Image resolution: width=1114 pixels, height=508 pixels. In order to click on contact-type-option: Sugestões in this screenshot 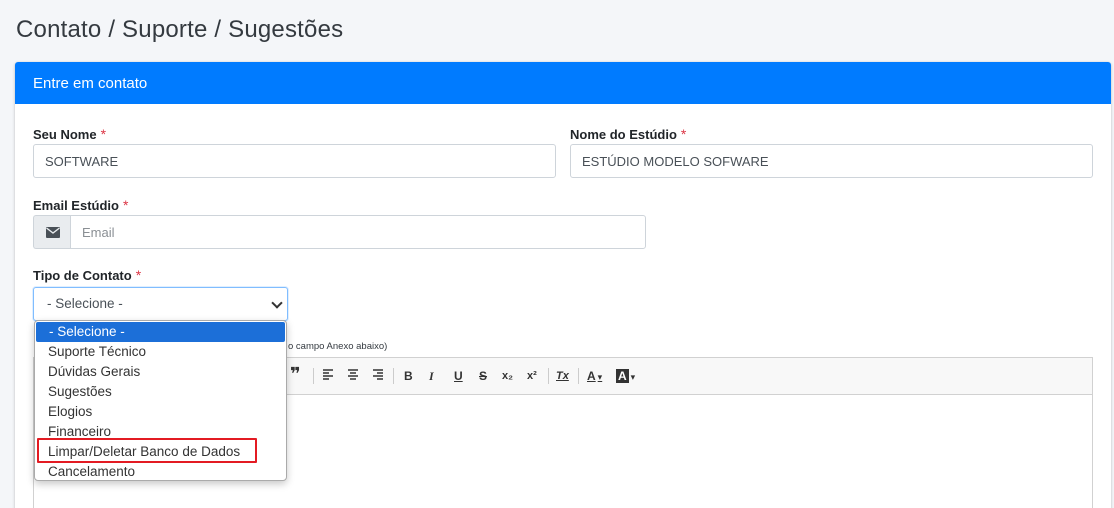, I will do `click(160, 392)`.